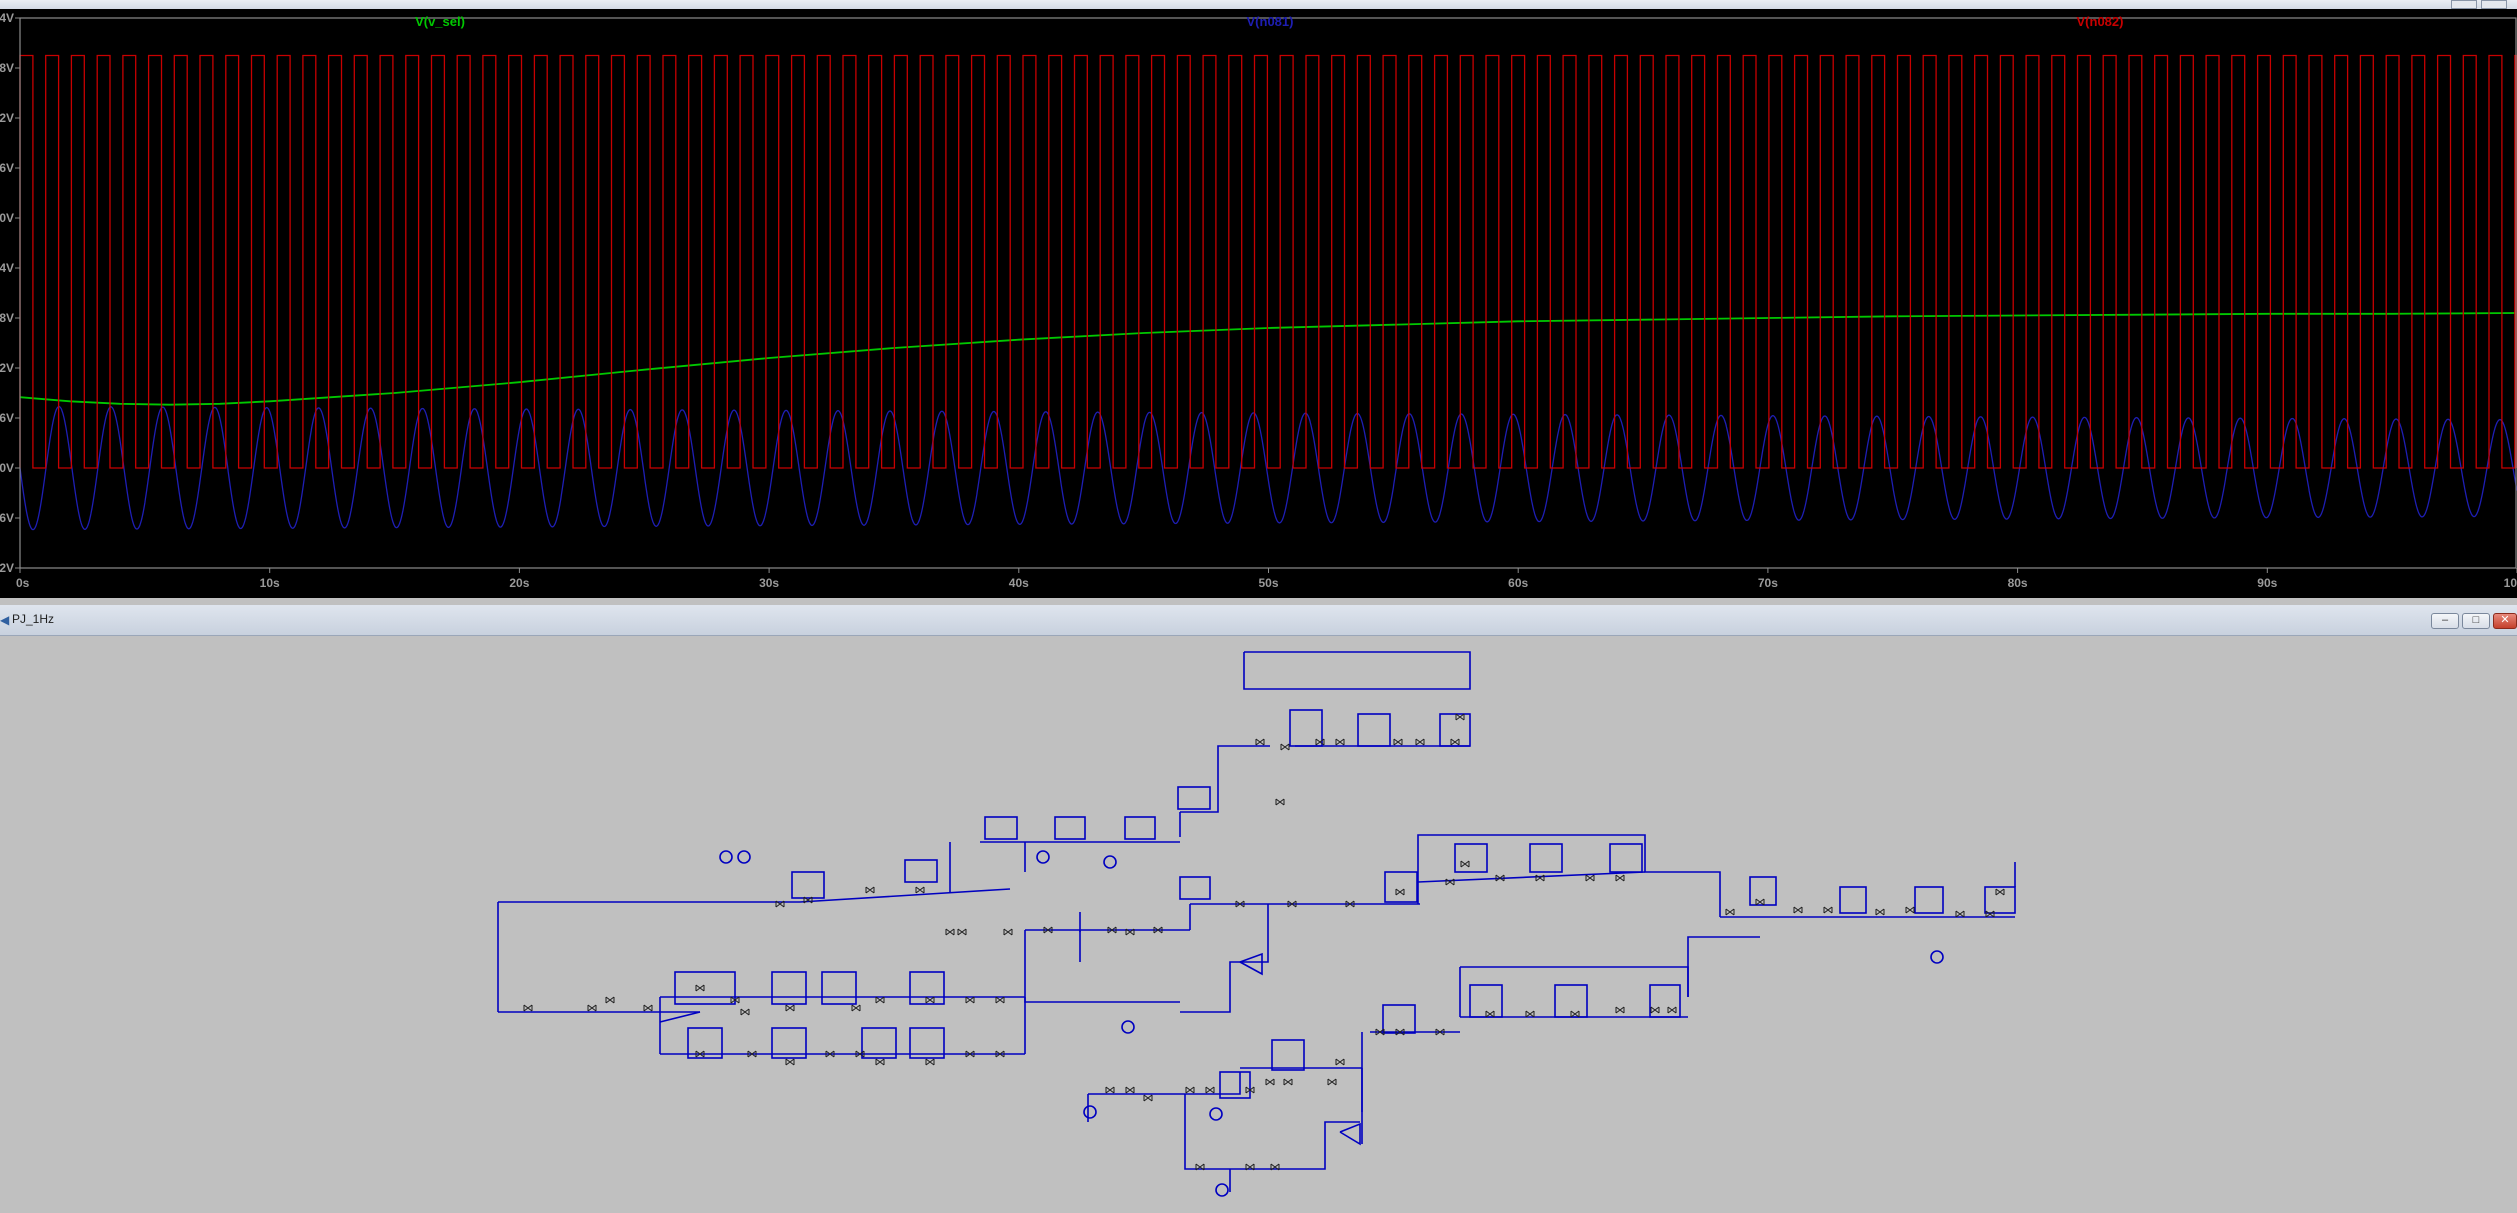  What do you see at coordinates (2445, 621) in the screenshot?
I see `minimize-button: –` at bounding box center [2445, 621].